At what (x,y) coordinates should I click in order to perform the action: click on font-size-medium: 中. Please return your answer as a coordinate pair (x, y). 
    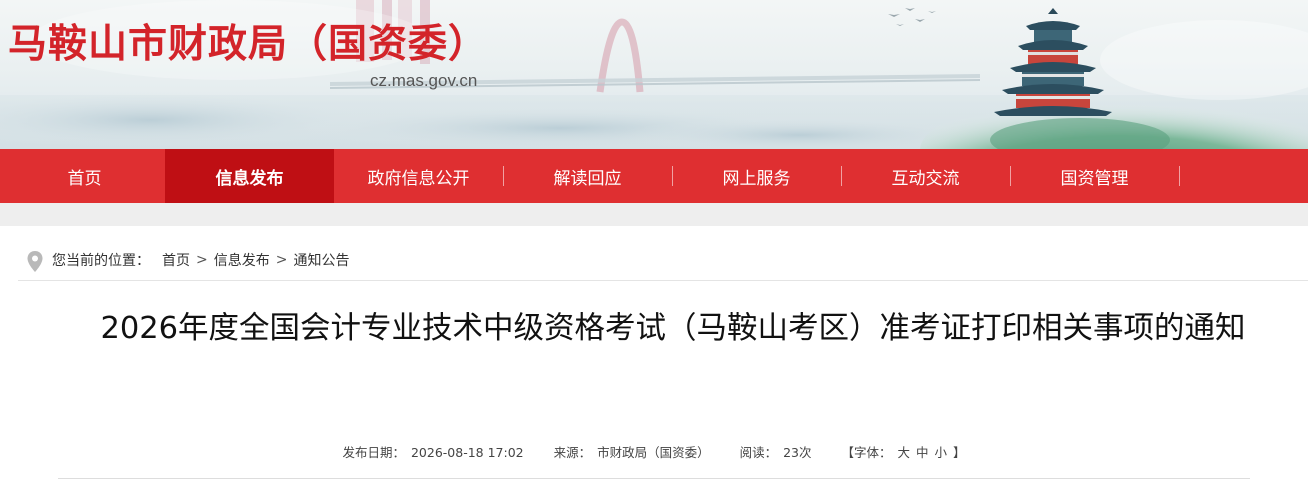
    Looking at the image, I should click on (922, 452).